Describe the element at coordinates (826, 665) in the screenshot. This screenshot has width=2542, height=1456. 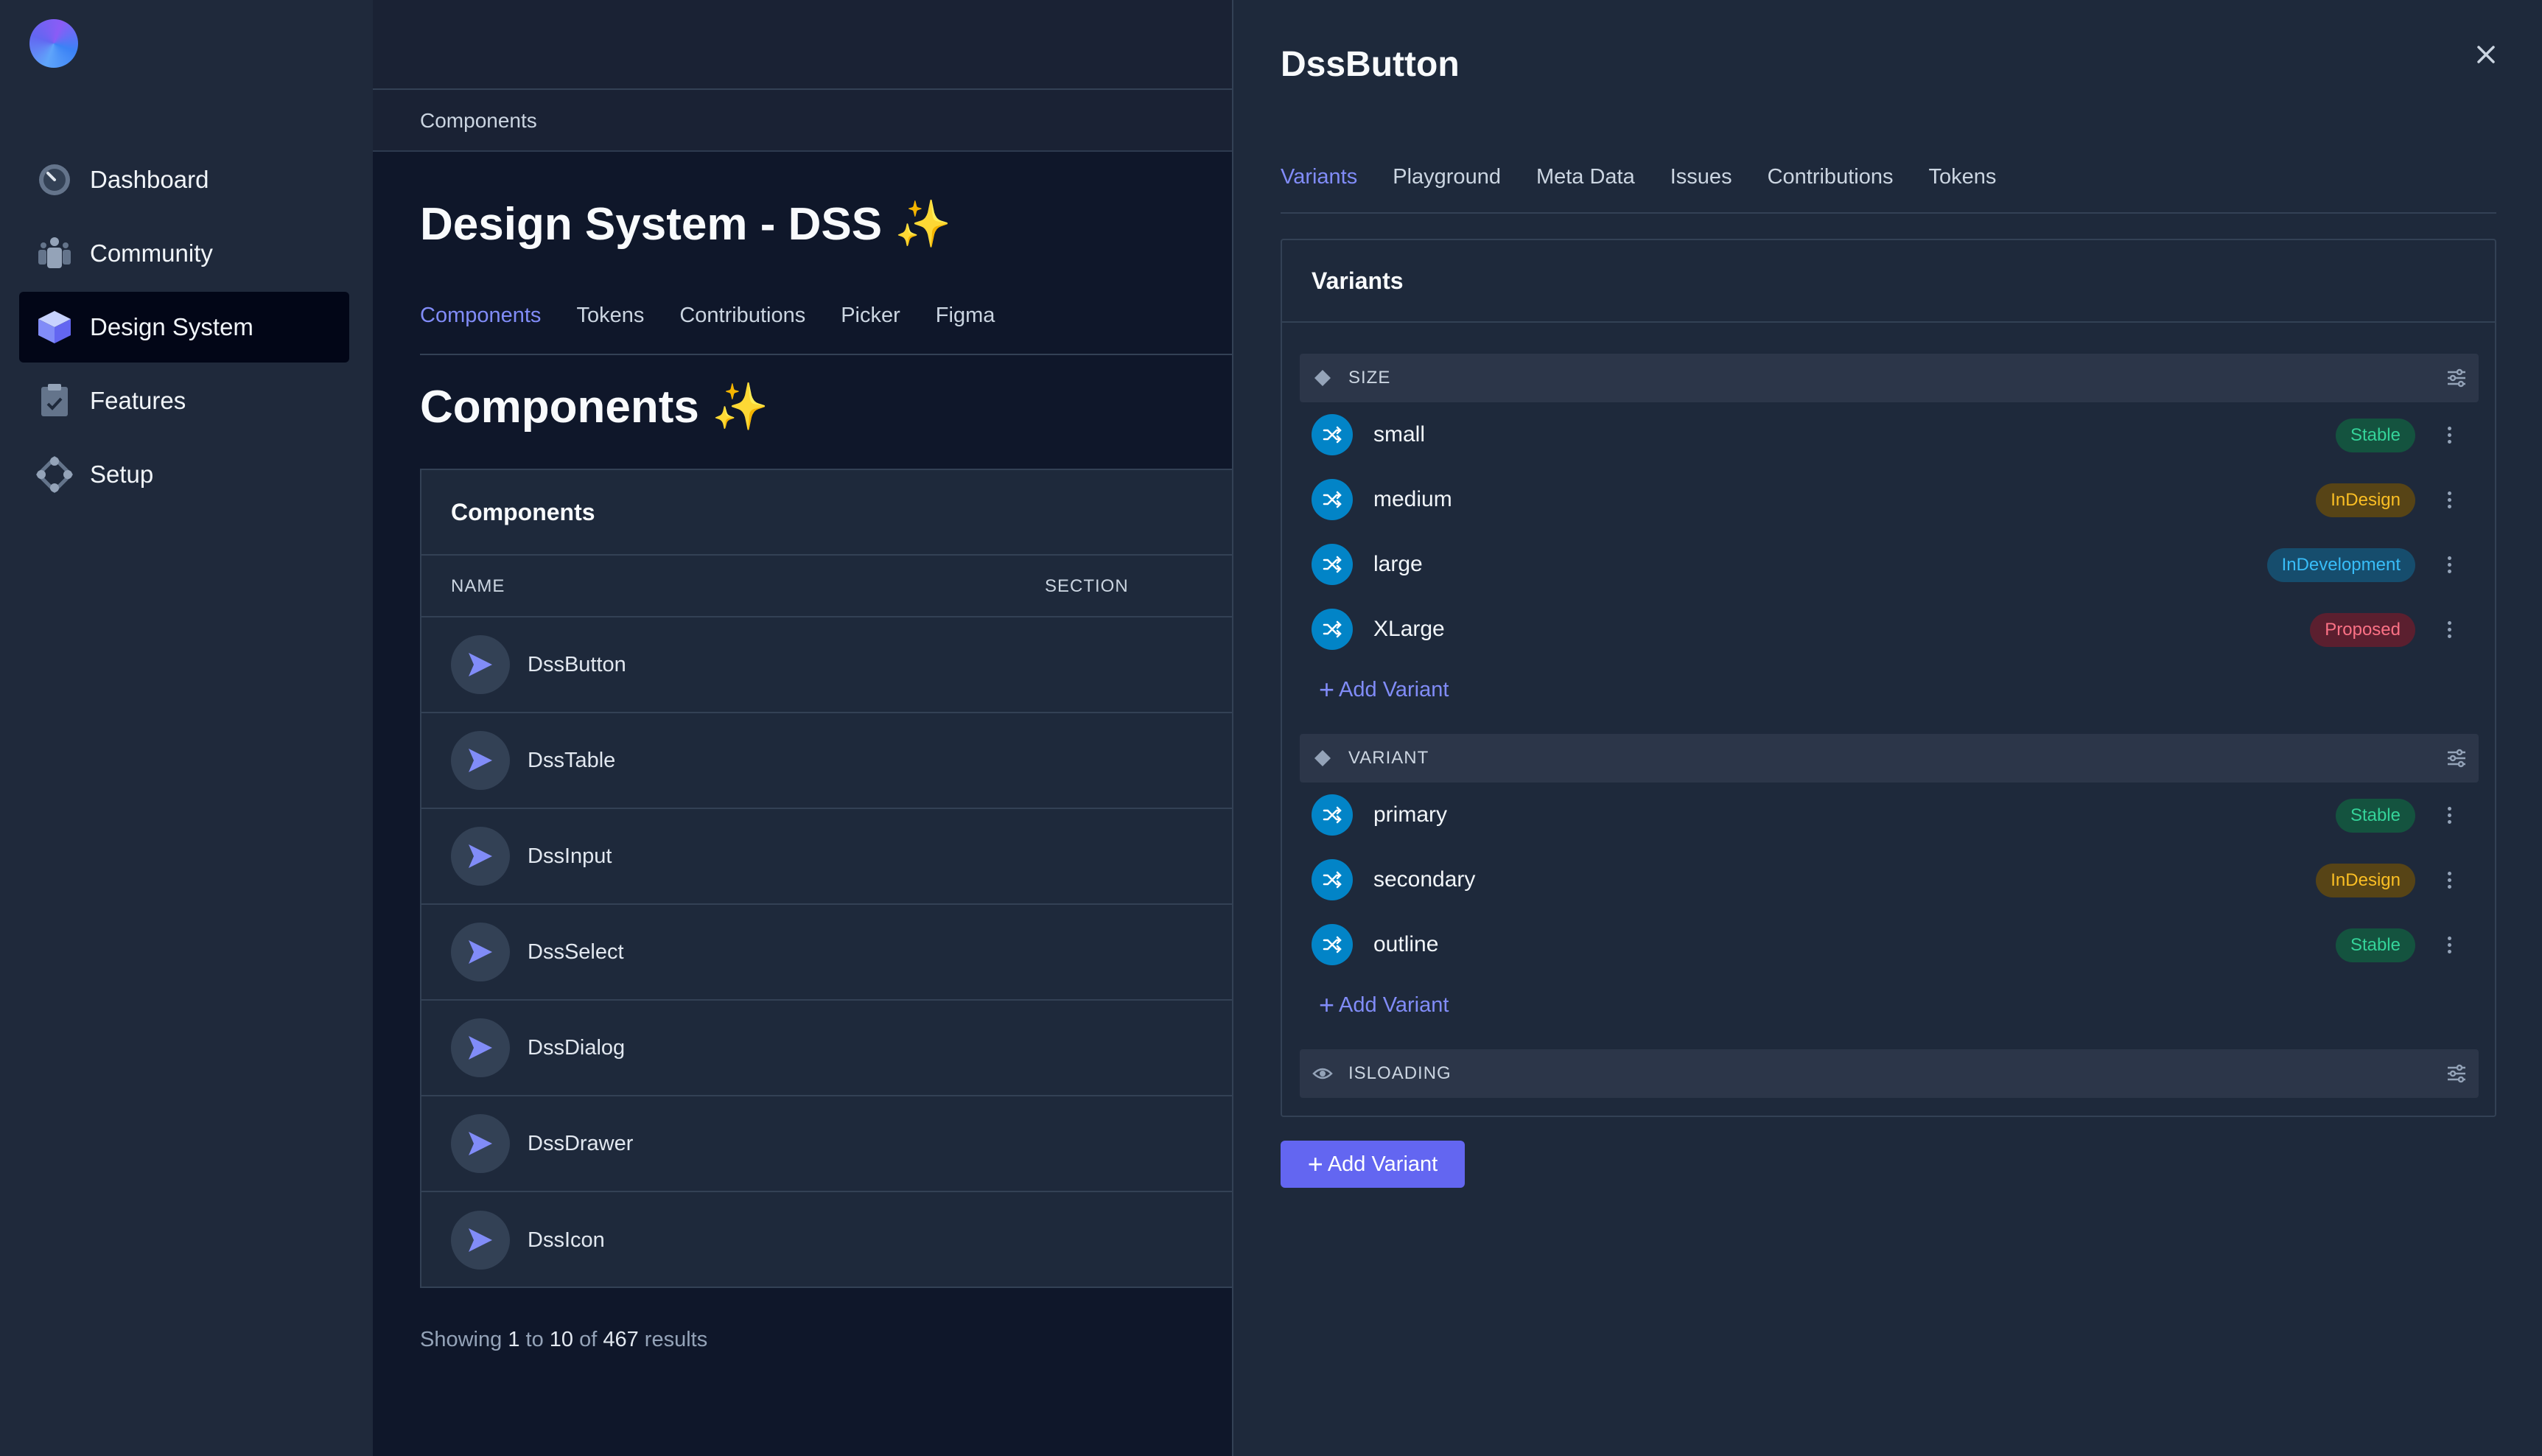
I see `table-row: DssButton` at that location.